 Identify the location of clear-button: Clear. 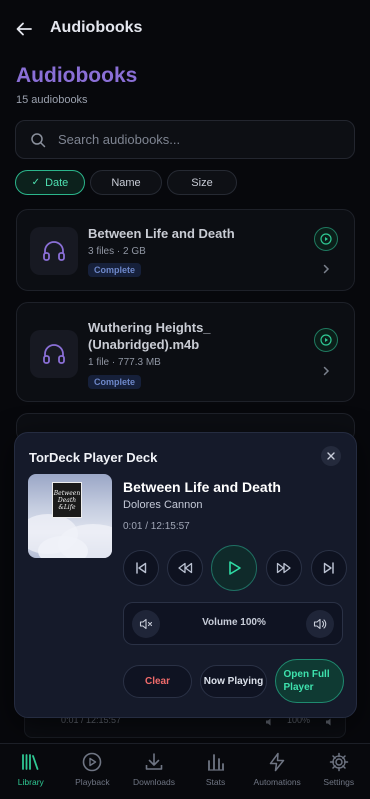
(157, 681).